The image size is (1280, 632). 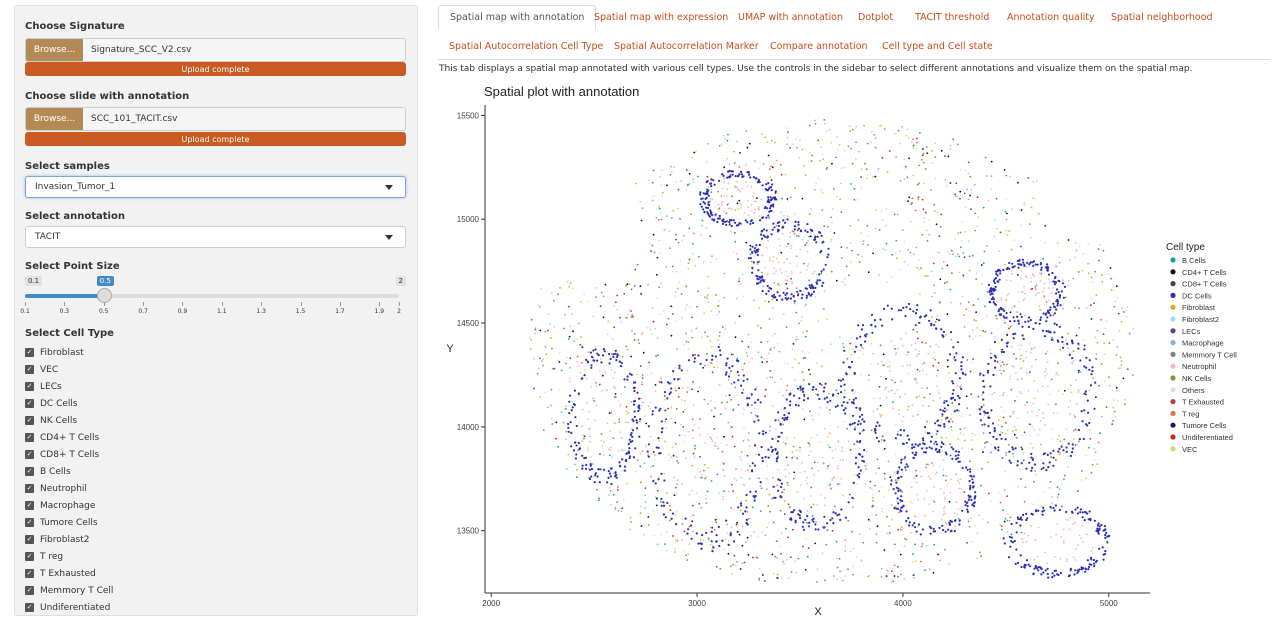 What do you see at coordinates (215, 119) in the screenshot?
I see `slide-file-input: Browse... SCC_101_TACIT.csv` at bounding box center [215, 119].